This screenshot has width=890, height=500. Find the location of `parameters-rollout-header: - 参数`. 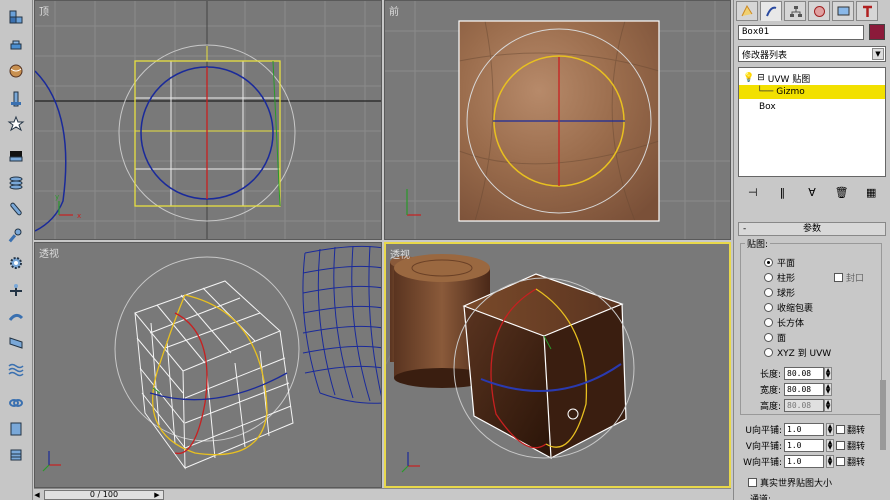

parameters-rollout-header: - 参数 is located at coordinates (812, 229).